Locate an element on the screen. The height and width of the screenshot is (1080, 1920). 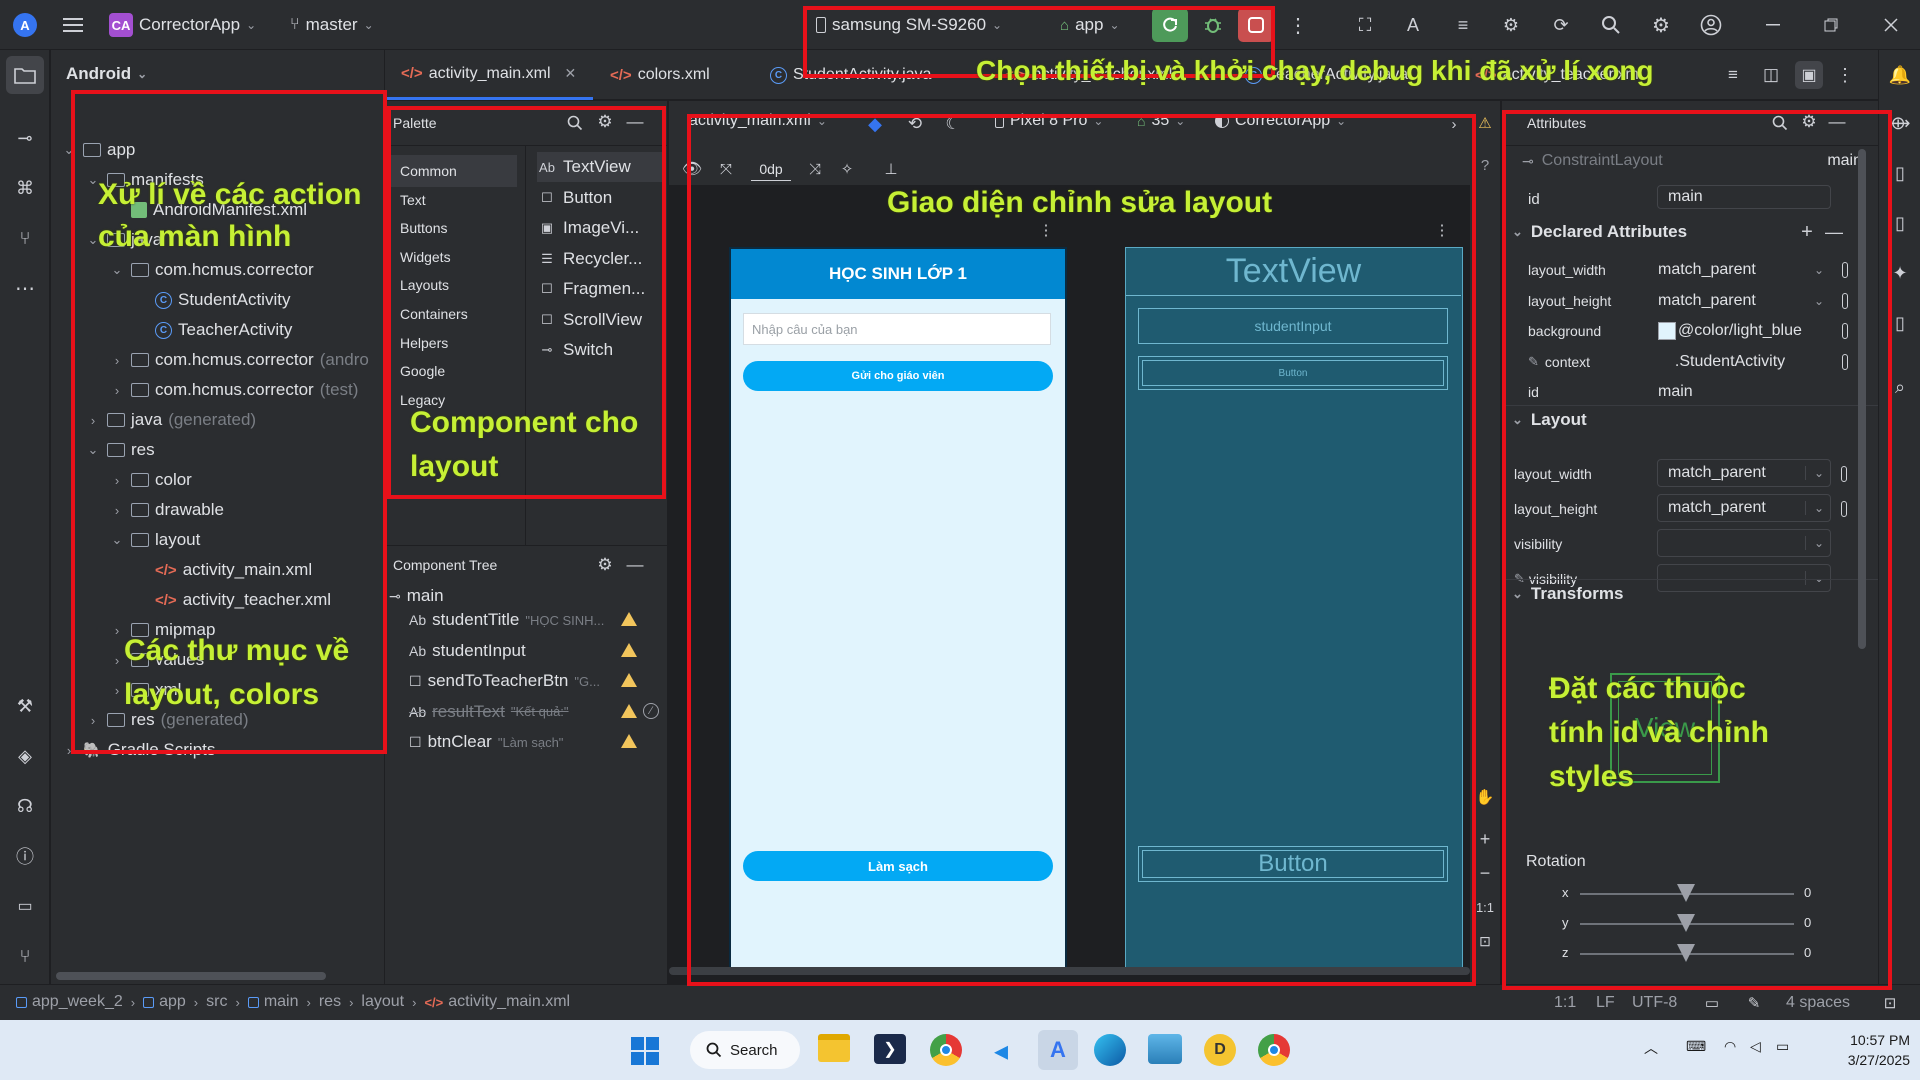
project-tool-button is located at coordinates (25, 75).